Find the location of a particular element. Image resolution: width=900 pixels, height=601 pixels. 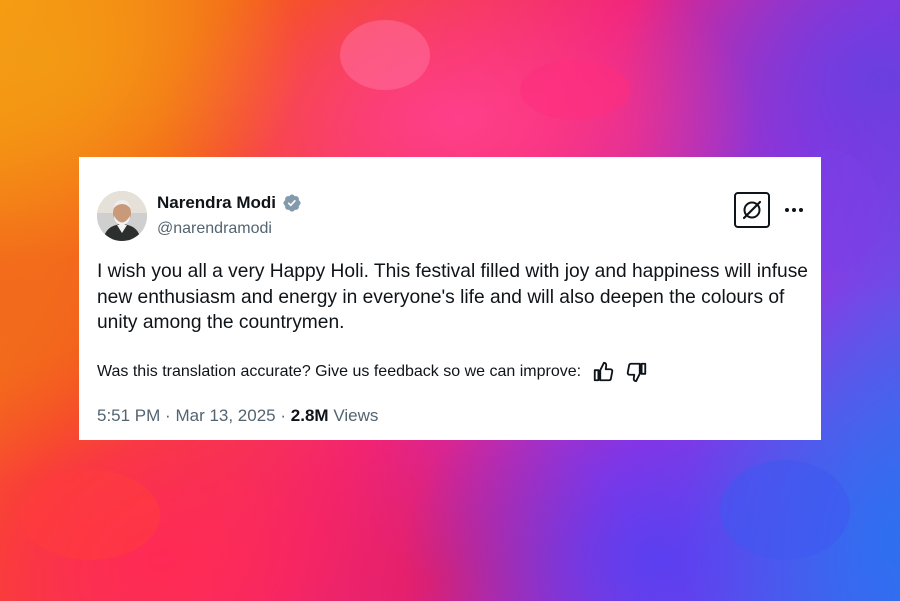

author-handle: @narendramodi is located at coordinates (214, 229).